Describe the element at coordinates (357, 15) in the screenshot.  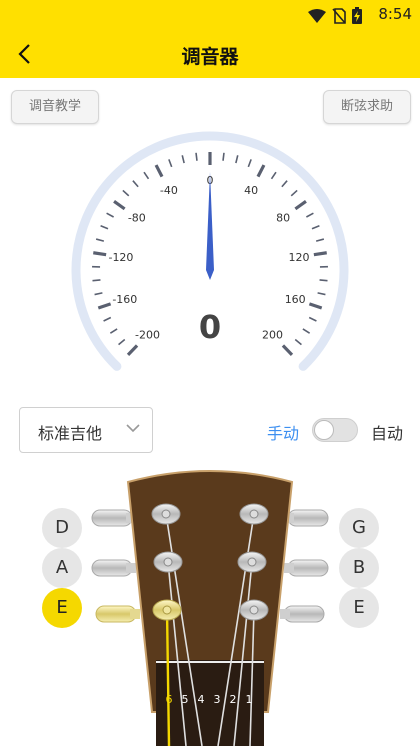
I see `battery-charging-icon` at that location.